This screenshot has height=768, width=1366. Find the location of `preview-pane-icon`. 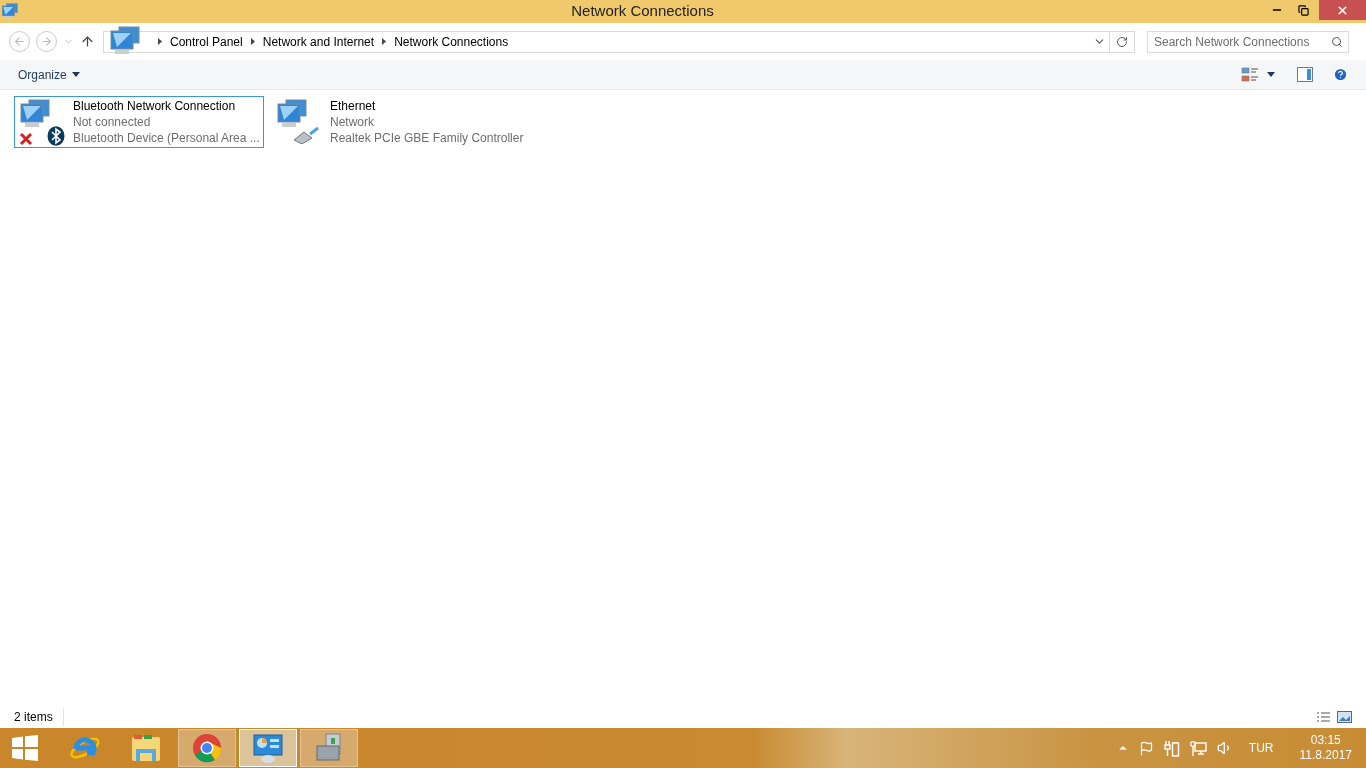

preview-pane-icon is located at coordinates (1305, 74).